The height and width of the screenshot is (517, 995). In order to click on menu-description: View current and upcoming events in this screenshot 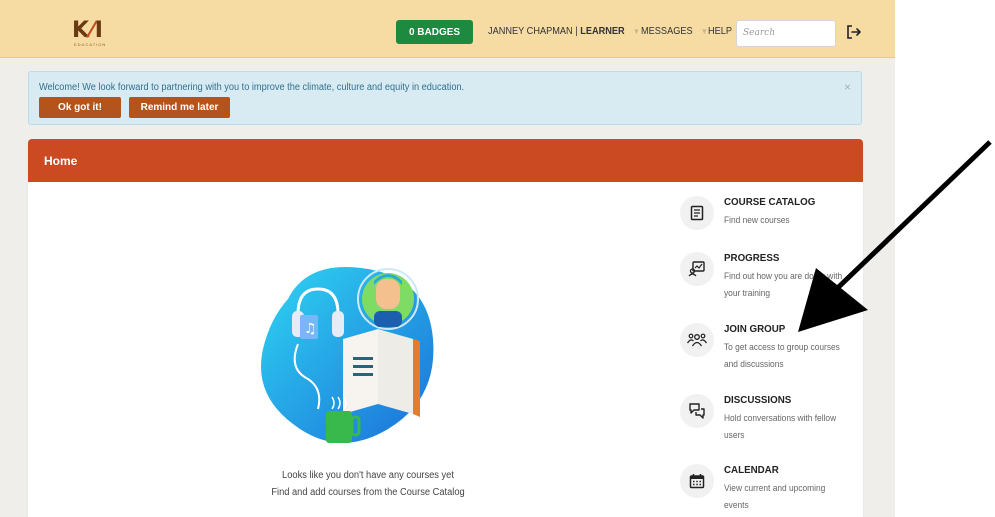, I will do `click(775, 496)`.